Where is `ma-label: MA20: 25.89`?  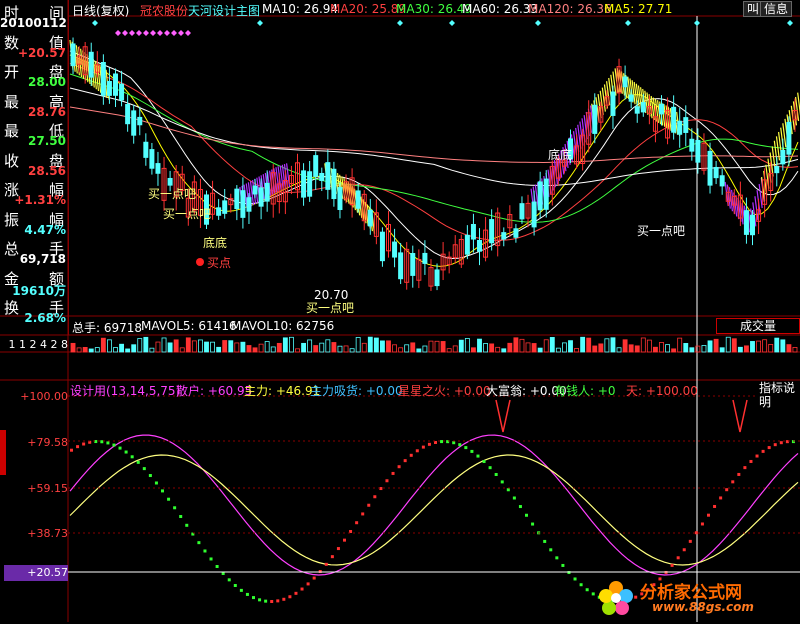 ma-label: MA20: 25.89 is located at coordinates (368, 9).